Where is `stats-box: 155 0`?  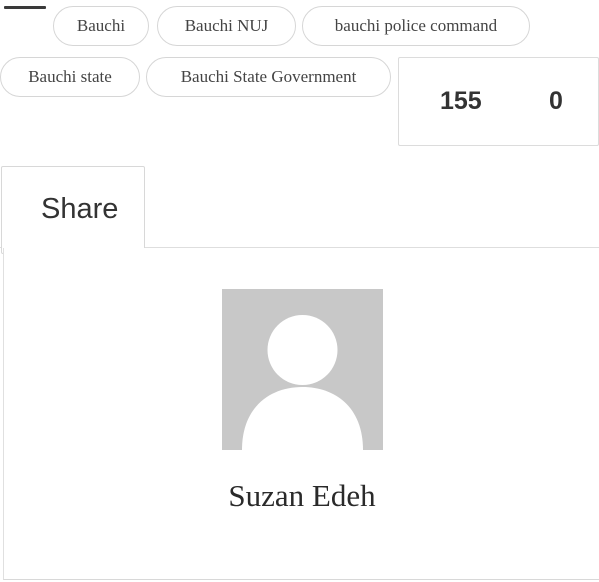 stats-box: 155 0 is located at coordinates (498, 101).